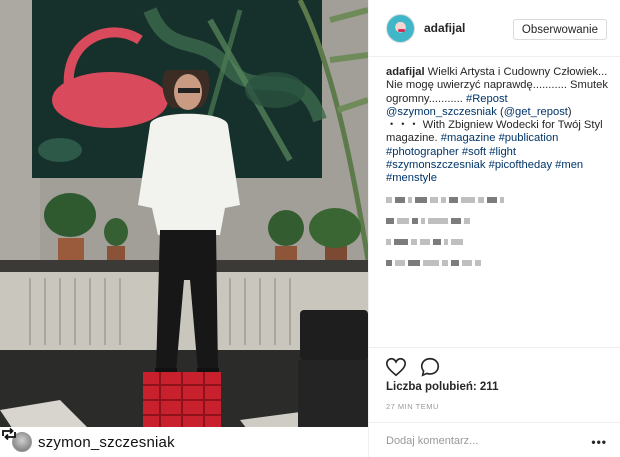  What do you see at coordinates (396, 367) in the screenshot?
I see `heart-icon` at bounding box center [396, 367].